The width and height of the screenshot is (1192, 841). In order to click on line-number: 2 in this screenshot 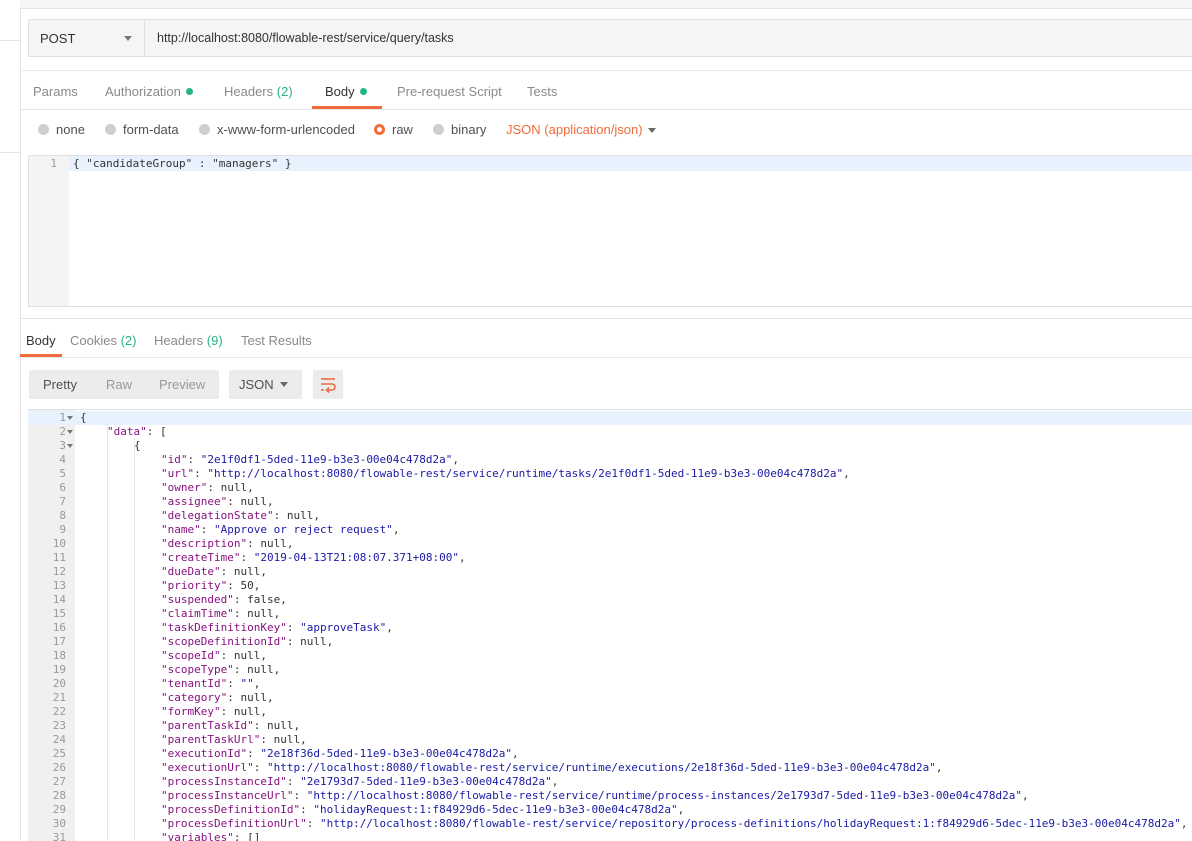, I will do `click(62, 431)`.